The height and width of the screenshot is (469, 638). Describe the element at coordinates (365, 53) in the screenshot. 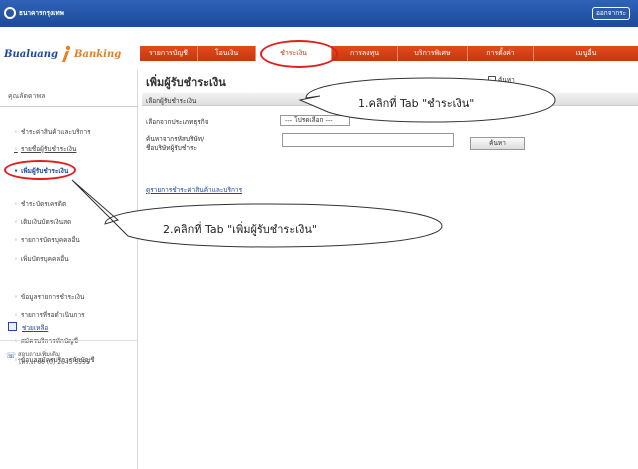

I see `tab-investment: การลงทุน` at that location.